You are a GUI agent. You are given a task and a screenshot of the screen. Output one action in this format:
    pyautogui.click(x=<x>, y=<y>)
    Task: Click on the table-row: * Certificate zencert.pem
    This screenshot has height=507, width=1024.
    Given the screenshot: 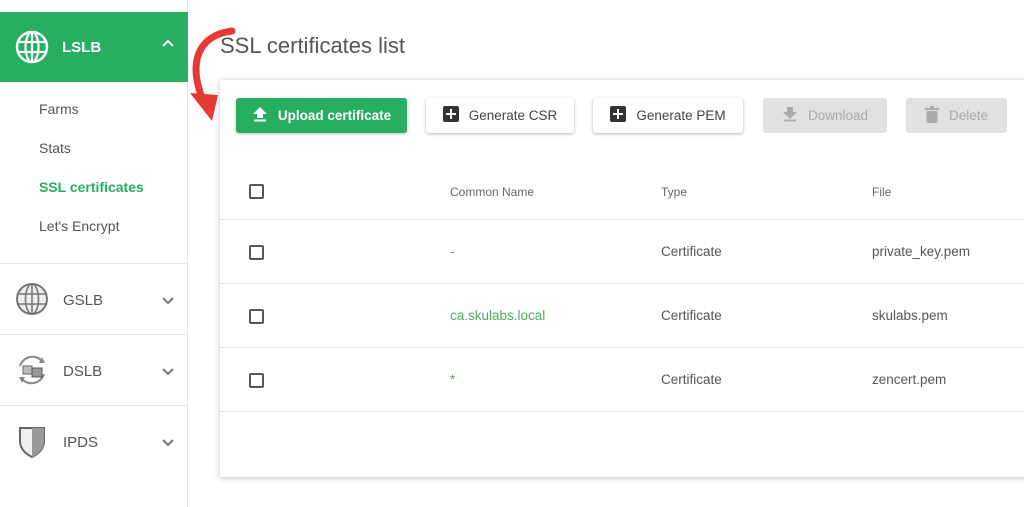 What is the action you would take?
    pyautogui.click(x=622, y=380)
    